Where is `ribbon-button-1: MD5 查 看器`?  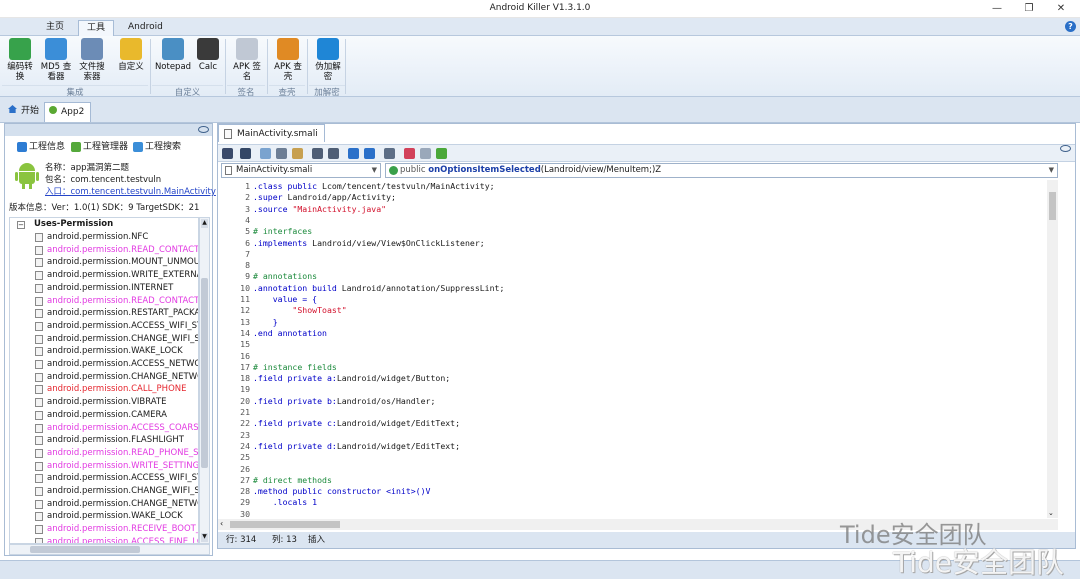 ribbon-button-1: MD5 查 看器 is located at coordinates (56, 60).